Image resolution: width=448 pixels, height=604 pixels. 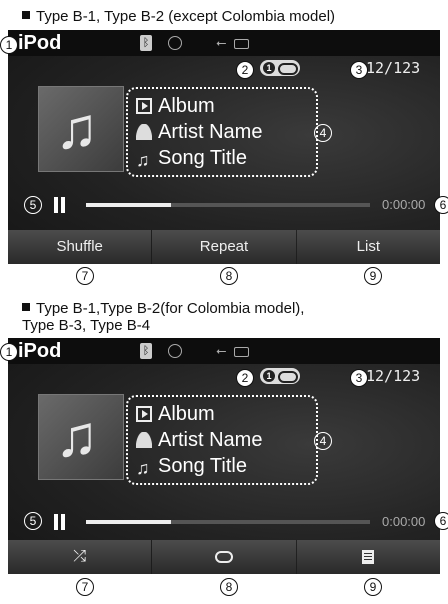 I want to click on list-icon, so click(x=368, y=557).